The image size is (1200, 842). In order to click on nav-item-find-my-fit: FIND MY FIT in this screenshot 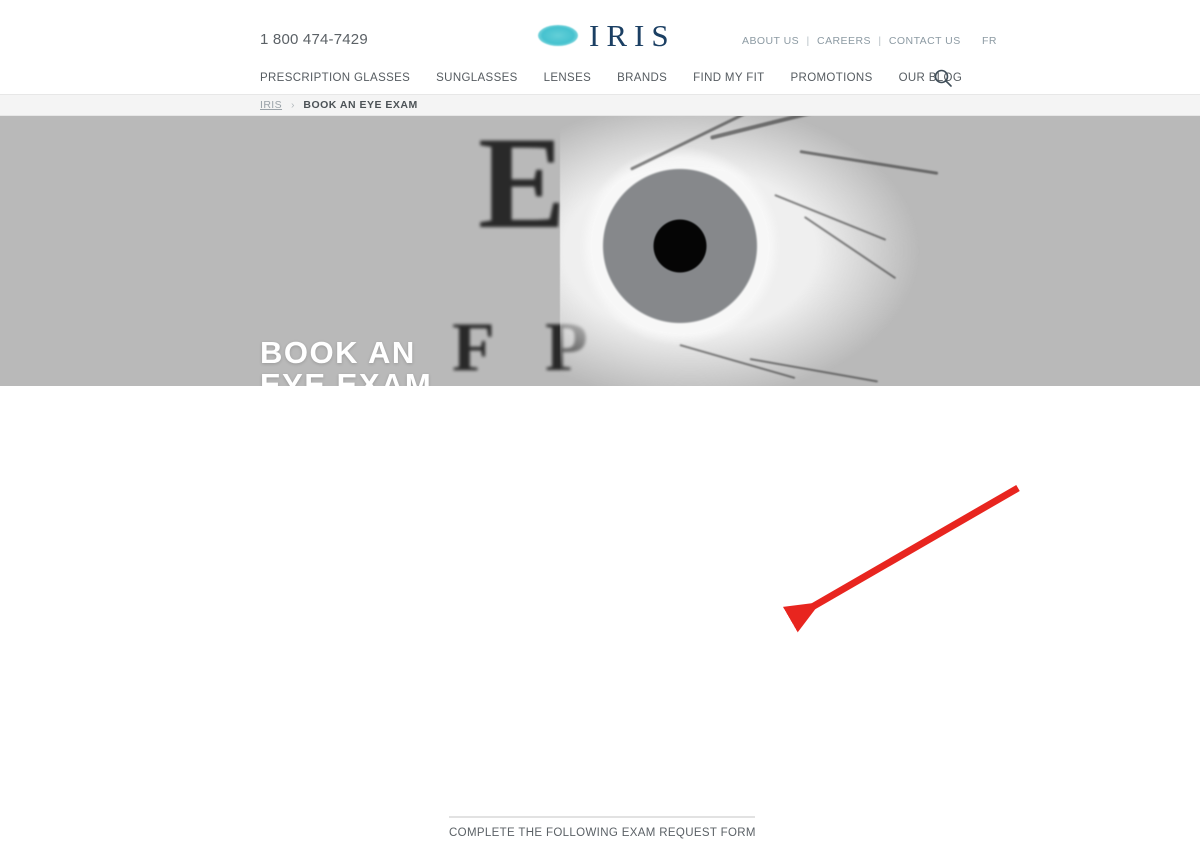, I will do `click(728, 78)`.